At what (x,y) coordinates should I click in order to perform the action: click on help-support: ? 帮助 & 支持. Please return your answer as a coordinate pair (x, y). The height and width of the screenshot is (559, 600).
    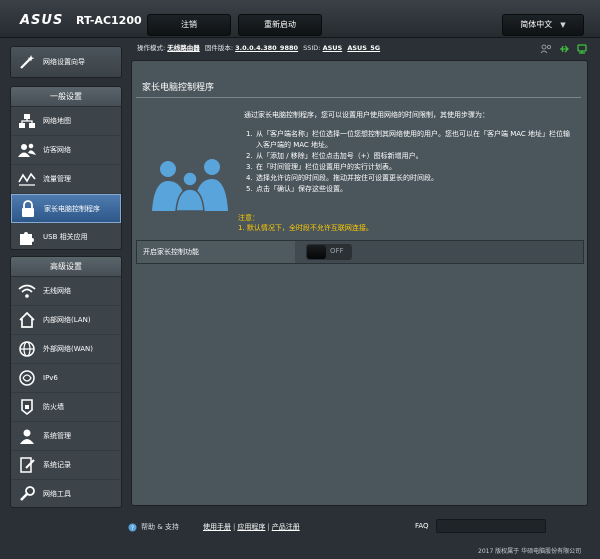
    Looking at the image, I should click on (153, 527).